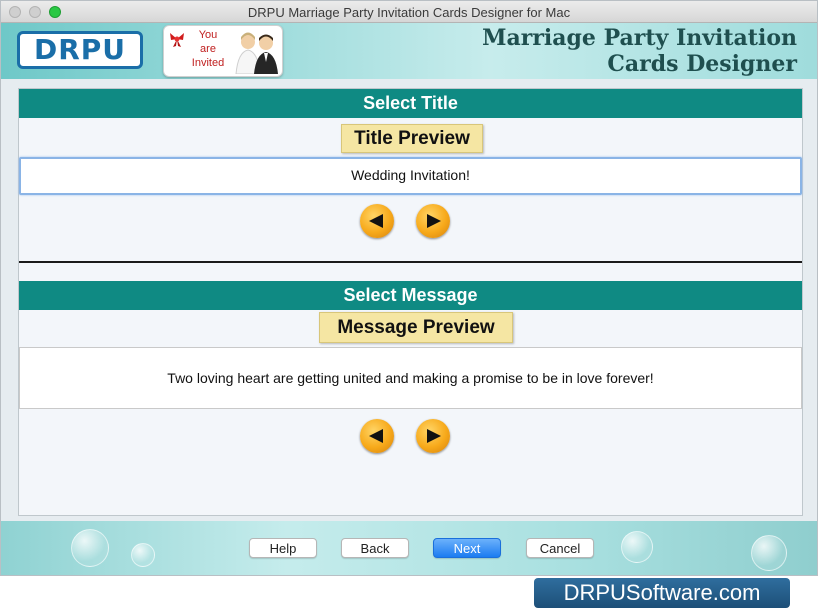 The image size is (818, 610). I want to click on title-previous-button, so click(377, 221).